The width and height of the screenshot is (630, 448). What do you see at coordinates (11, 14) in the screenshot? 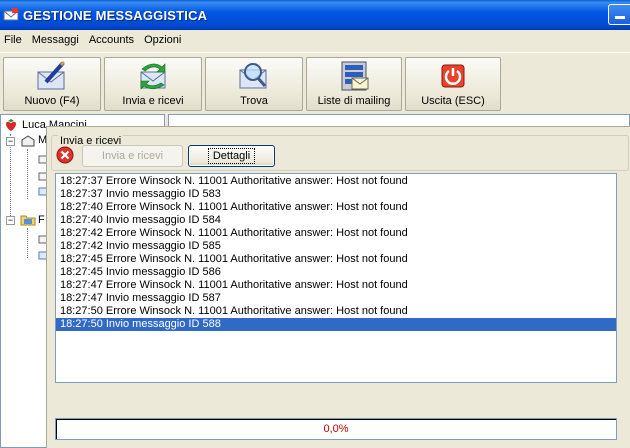
I see `app-envelope-icon` at bounding box center [11, 14].